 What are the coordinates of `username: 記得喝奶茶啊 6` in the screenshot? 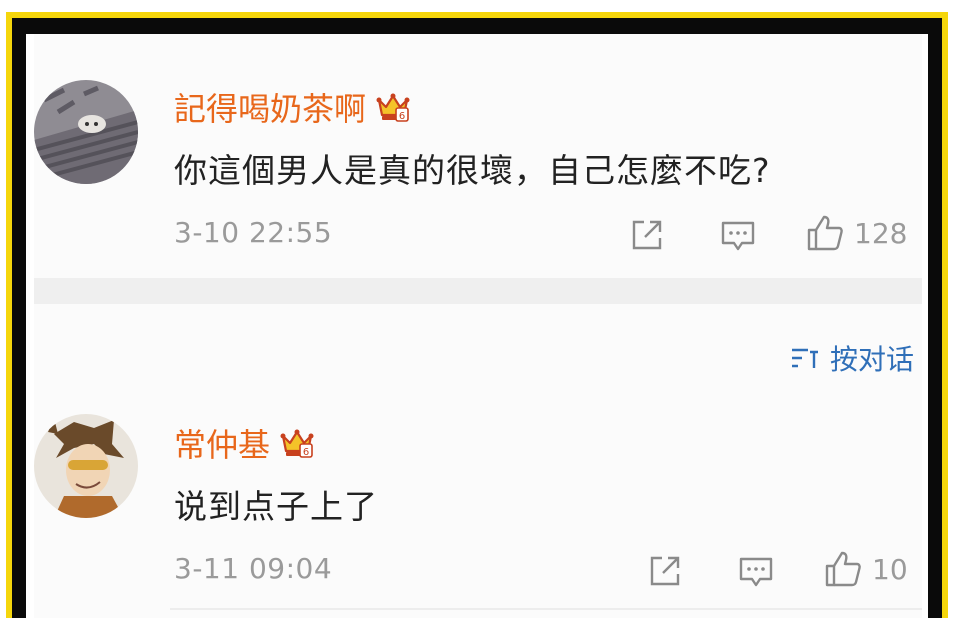 It's located at (292, 107).